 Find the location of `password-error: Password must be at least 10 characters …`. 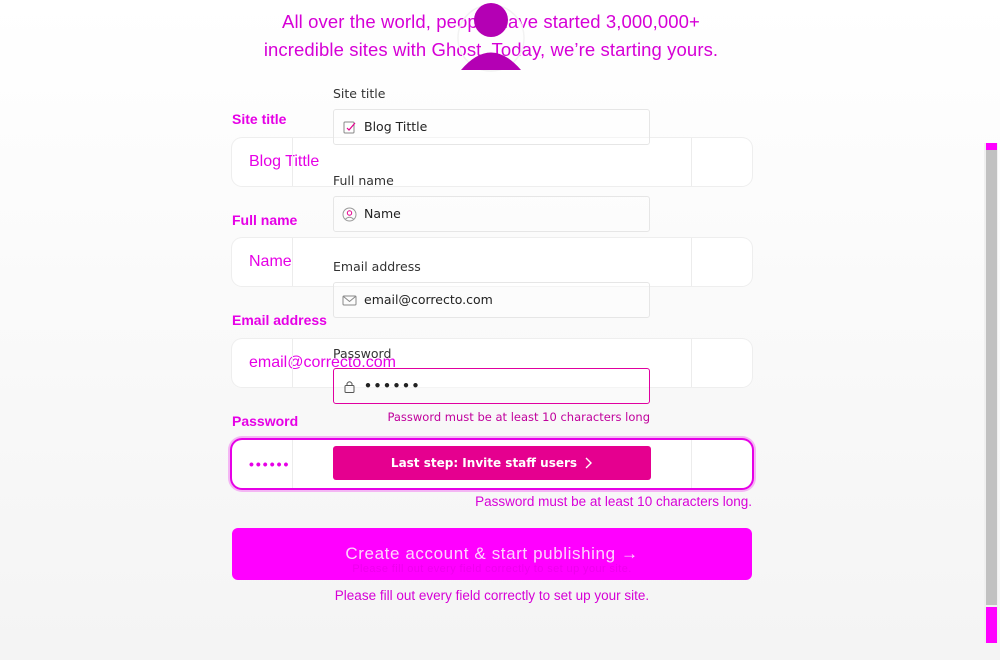

password-error: Password must be at least 10 characters … is located at coordinates (613, 501).